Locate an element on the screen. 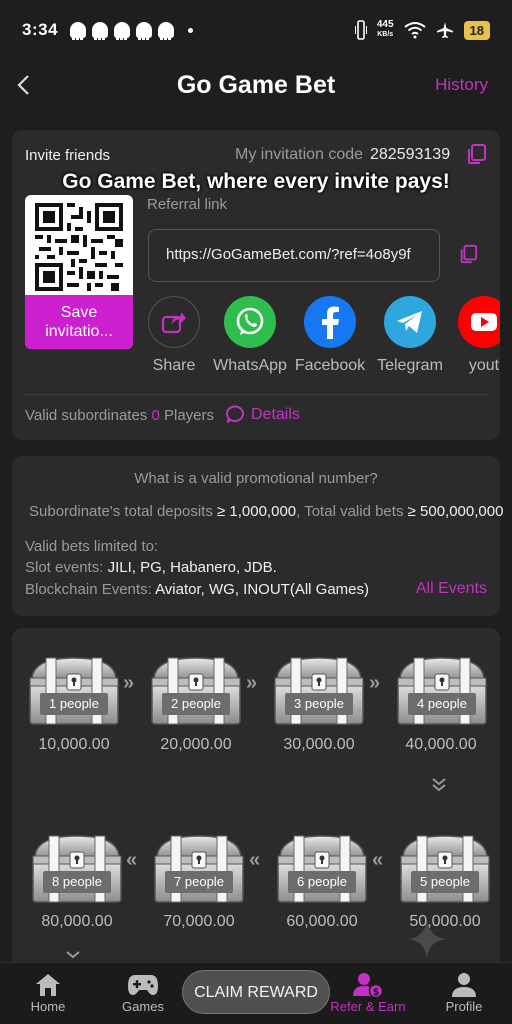  wifi-icon is located at coordinates (414, 30).